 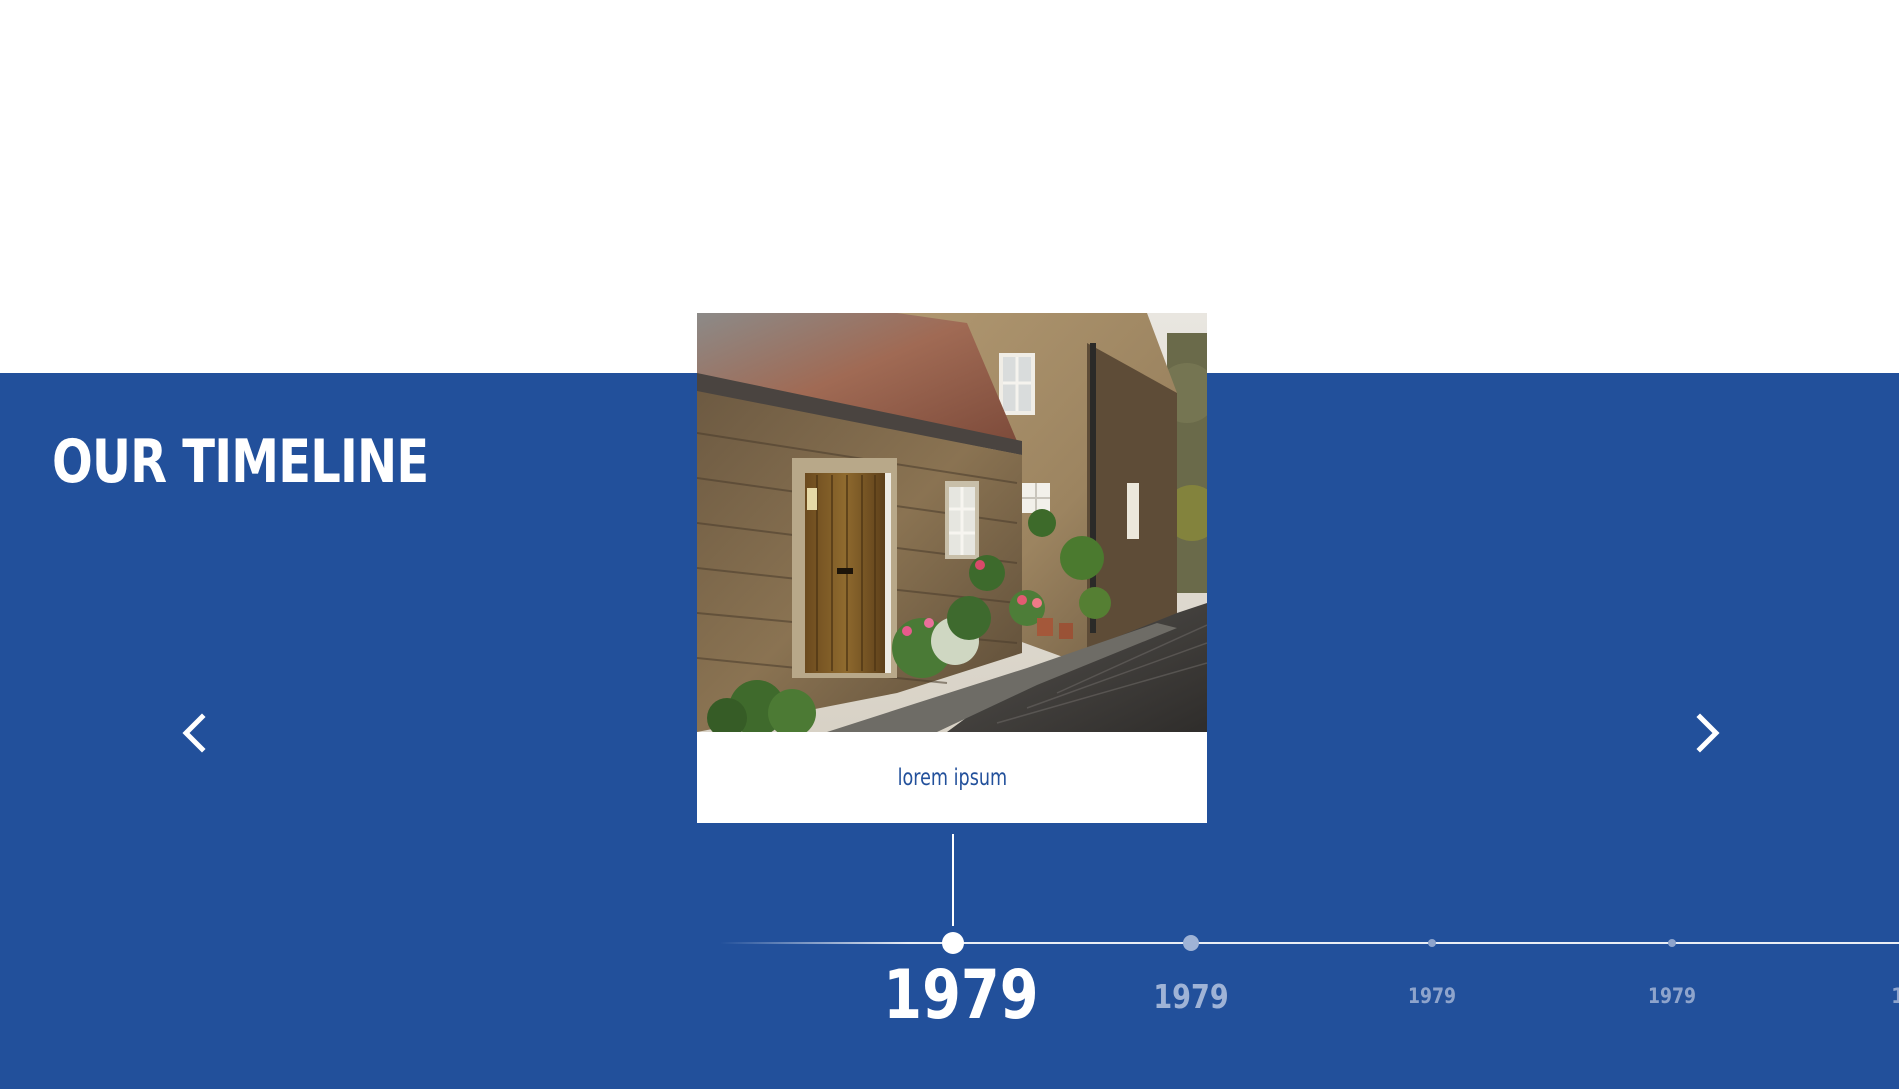 What do you see at coordinates (1309, 943) in the screenshot?
I see `timeline-axis` at bounding box center [1309, 943].